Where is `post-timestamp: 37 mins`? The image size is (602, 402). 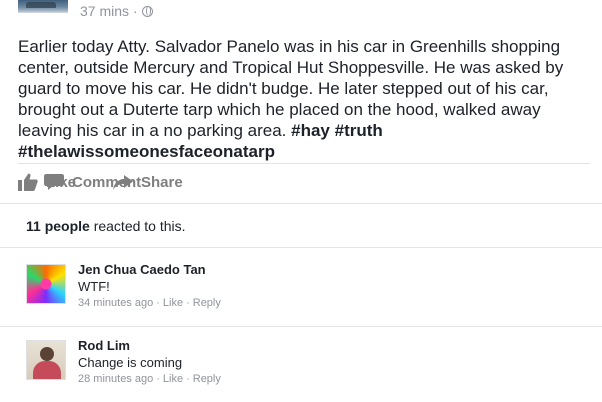 post-timestamp: 37 mins is located at coordinates (104, 11).